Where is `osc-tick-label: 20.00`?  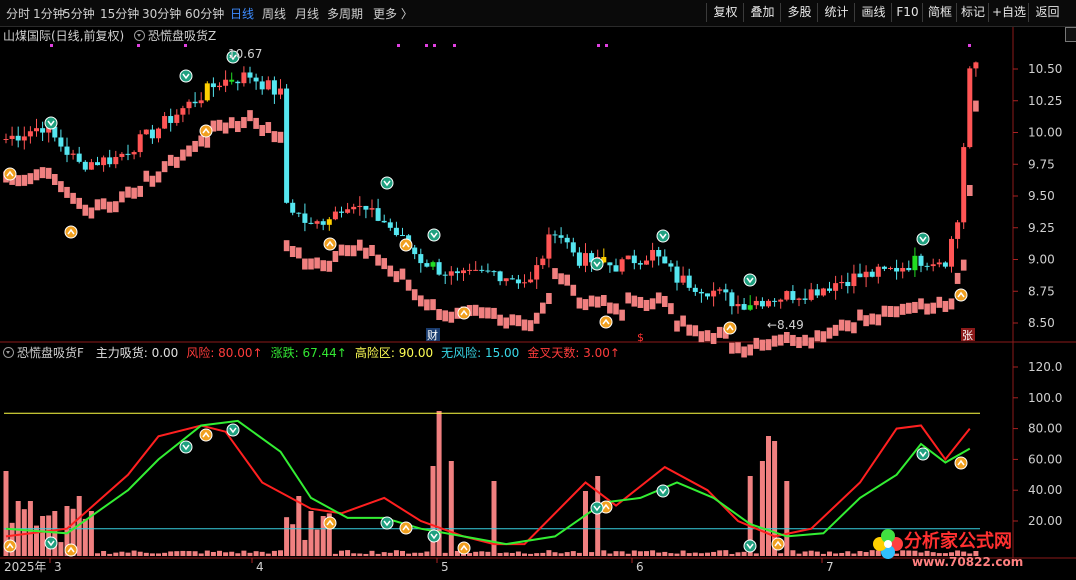 osc-tick-label: 20.00 is located at coordinates (1045, 521).